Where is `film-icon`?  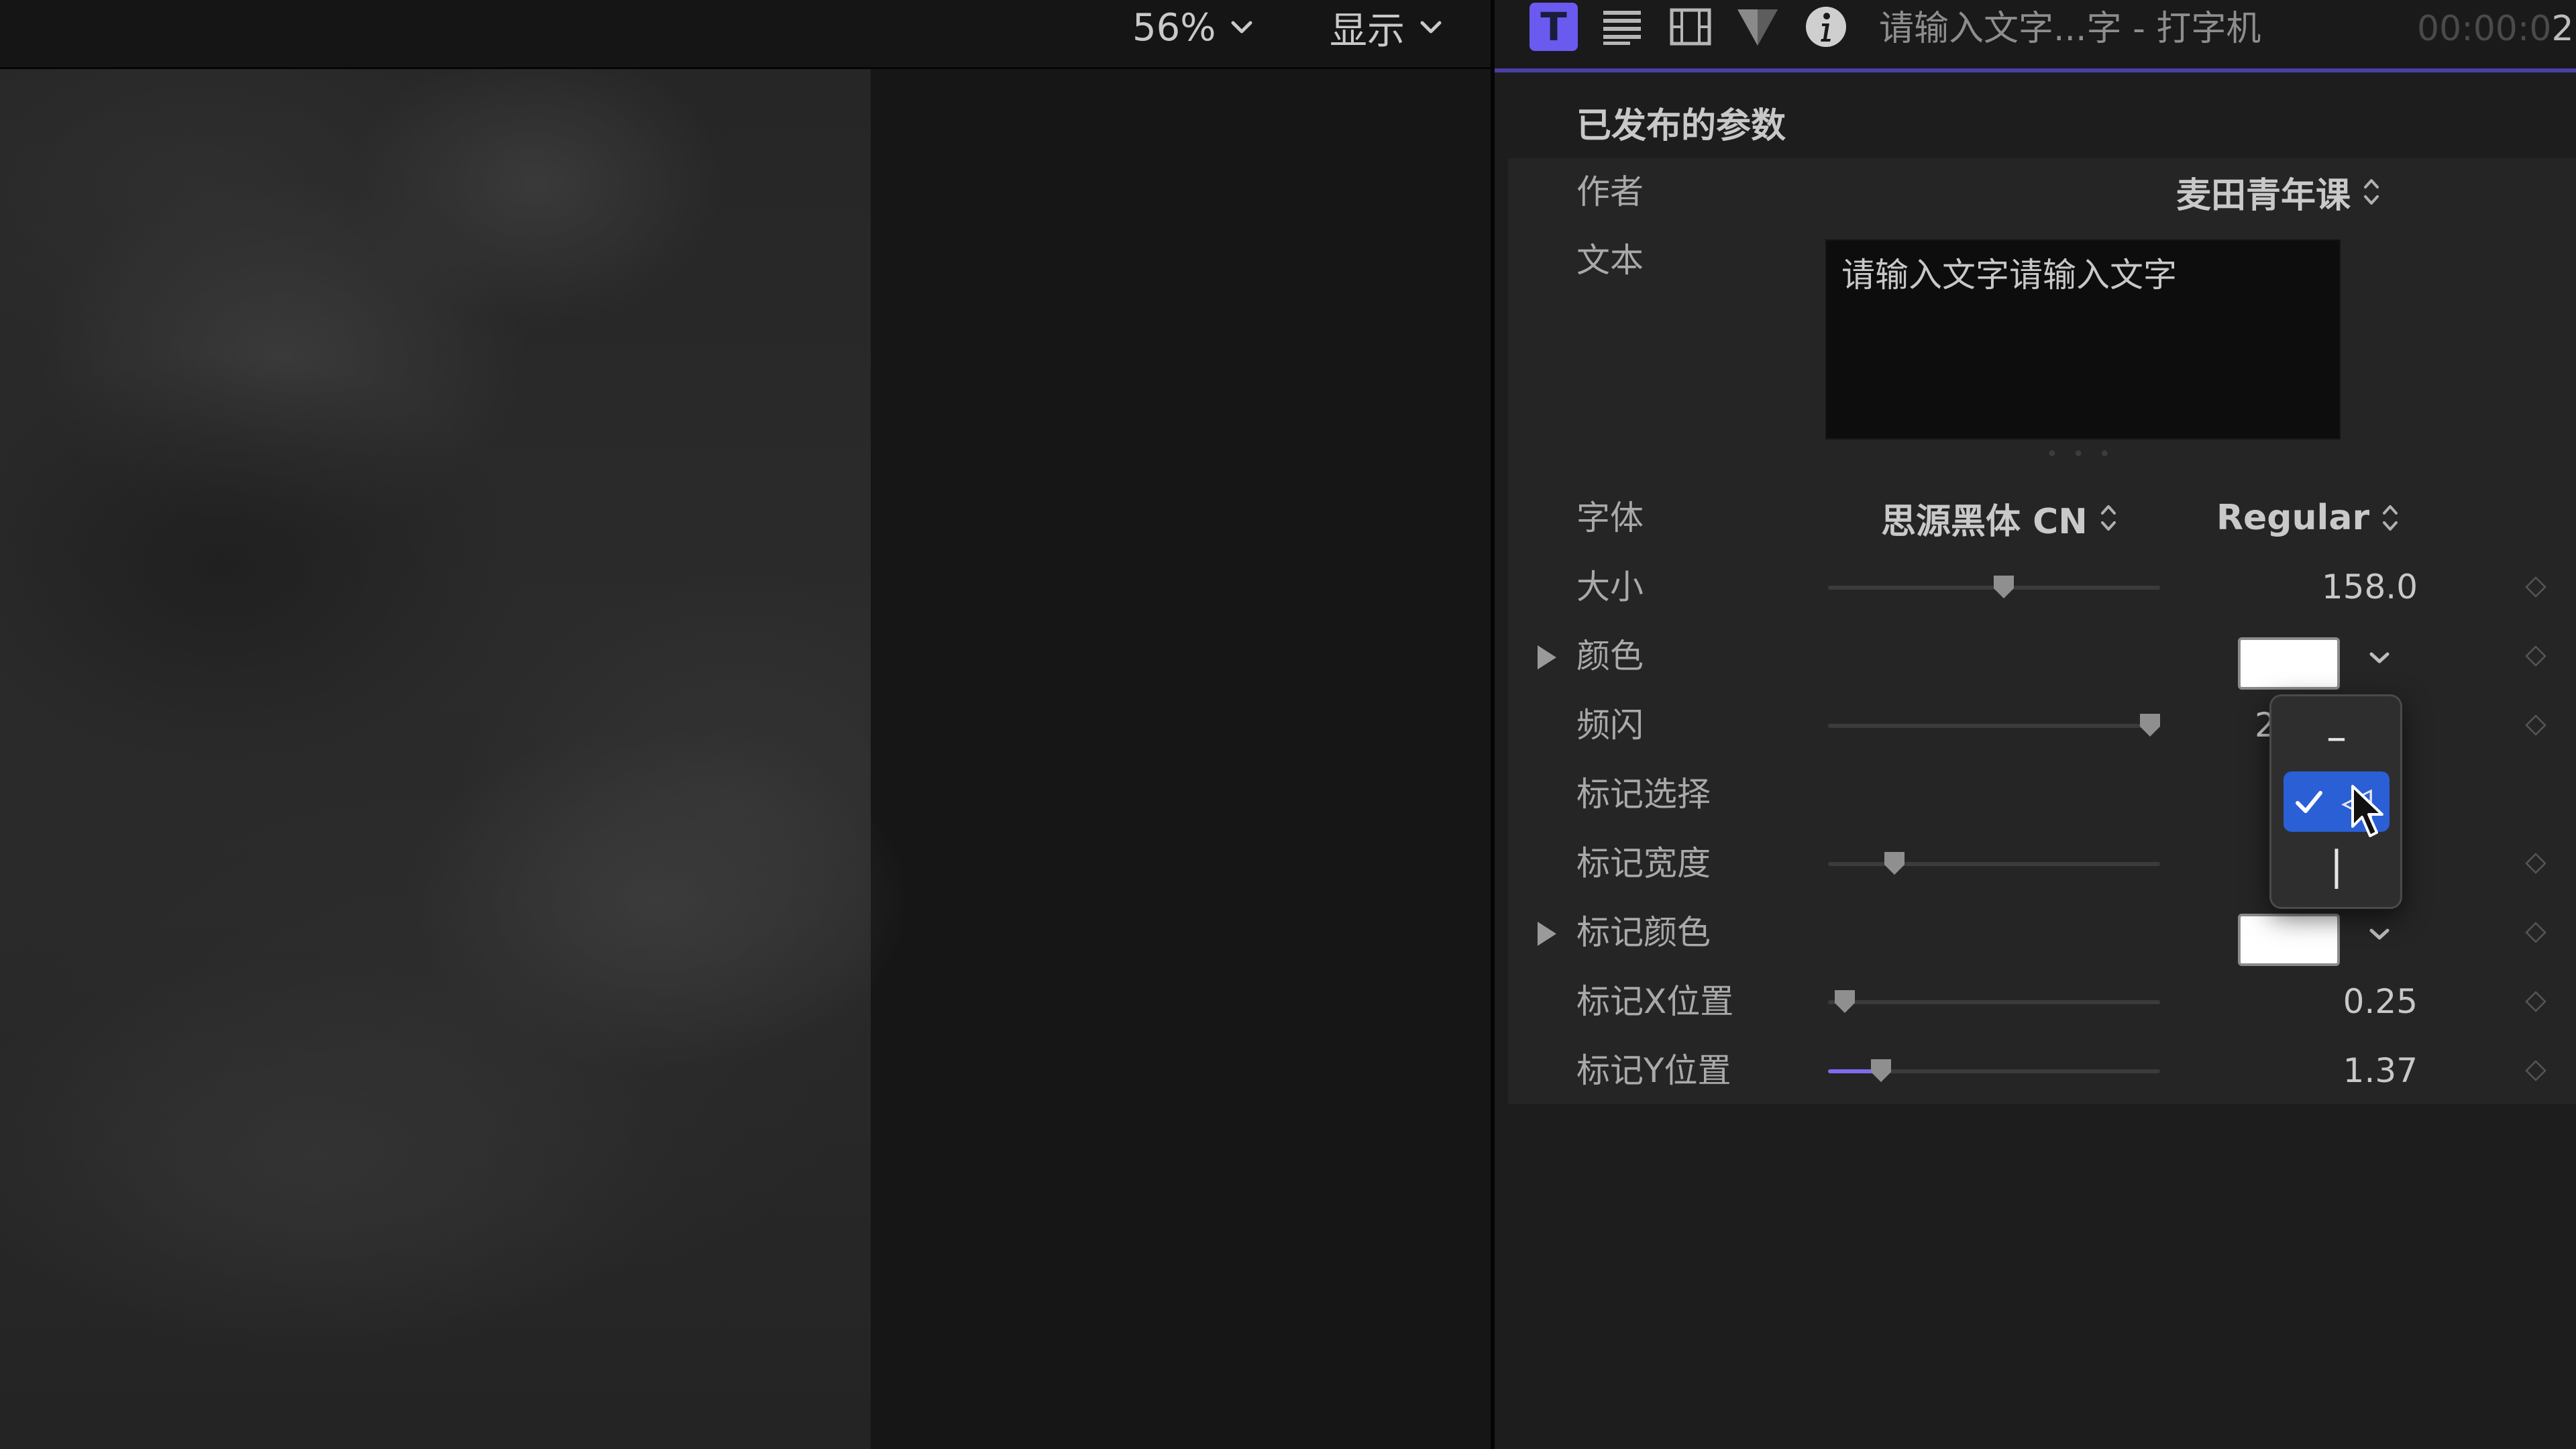 film-icon is located at coordinates (1690, 27).